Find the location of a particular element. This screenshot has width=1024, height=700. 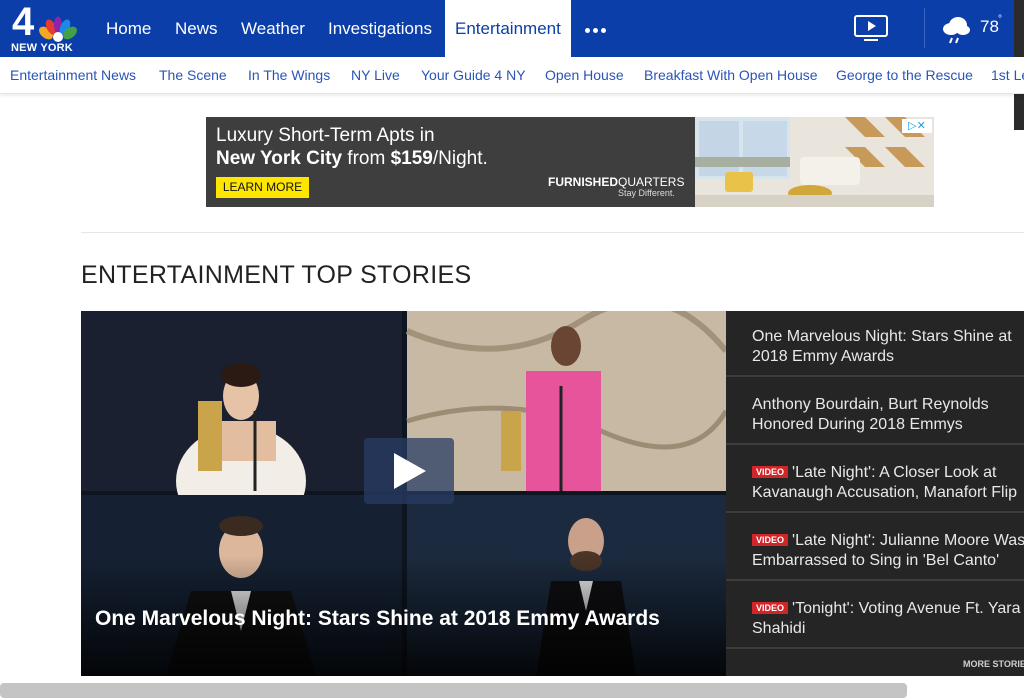

ad-learn-more-button: LEARN MORE is located at coordinates (262, 187).